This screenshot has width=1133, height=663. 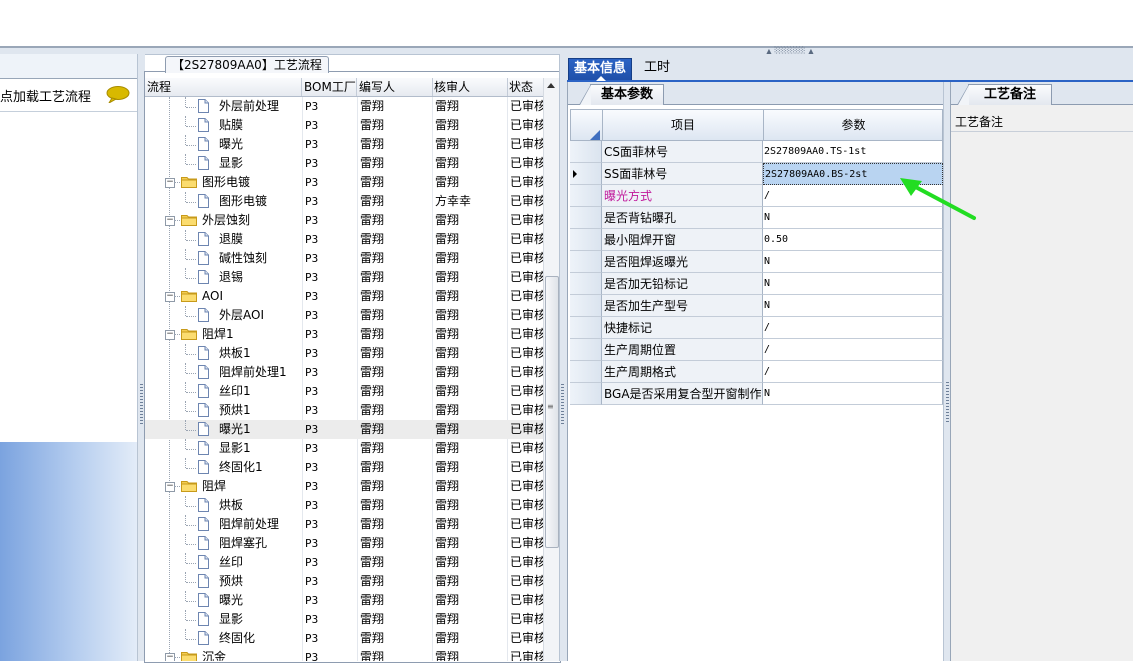 I want to click on param-value: 2S27809AA0.TS-1st, so click(x=853, y=152).